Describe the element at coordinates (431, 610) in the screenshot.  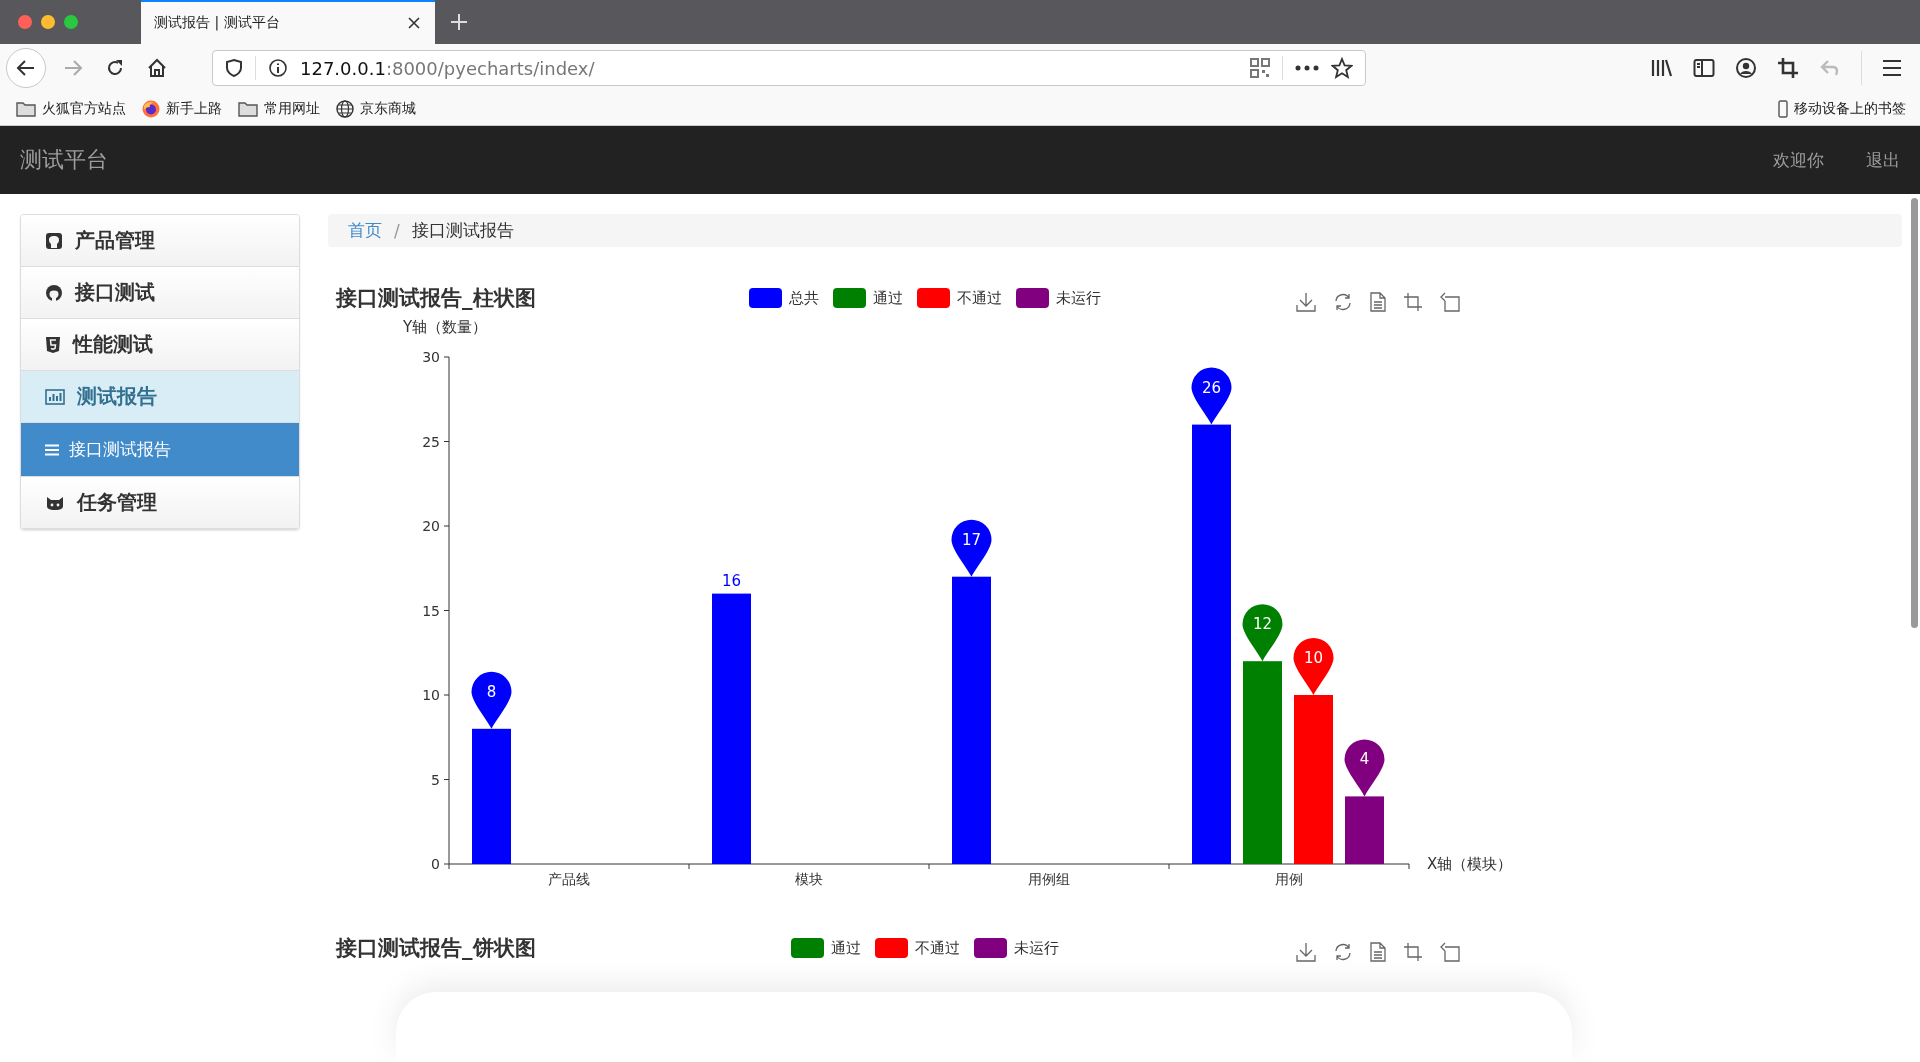
I see `y-tick-label: 15` at that location.